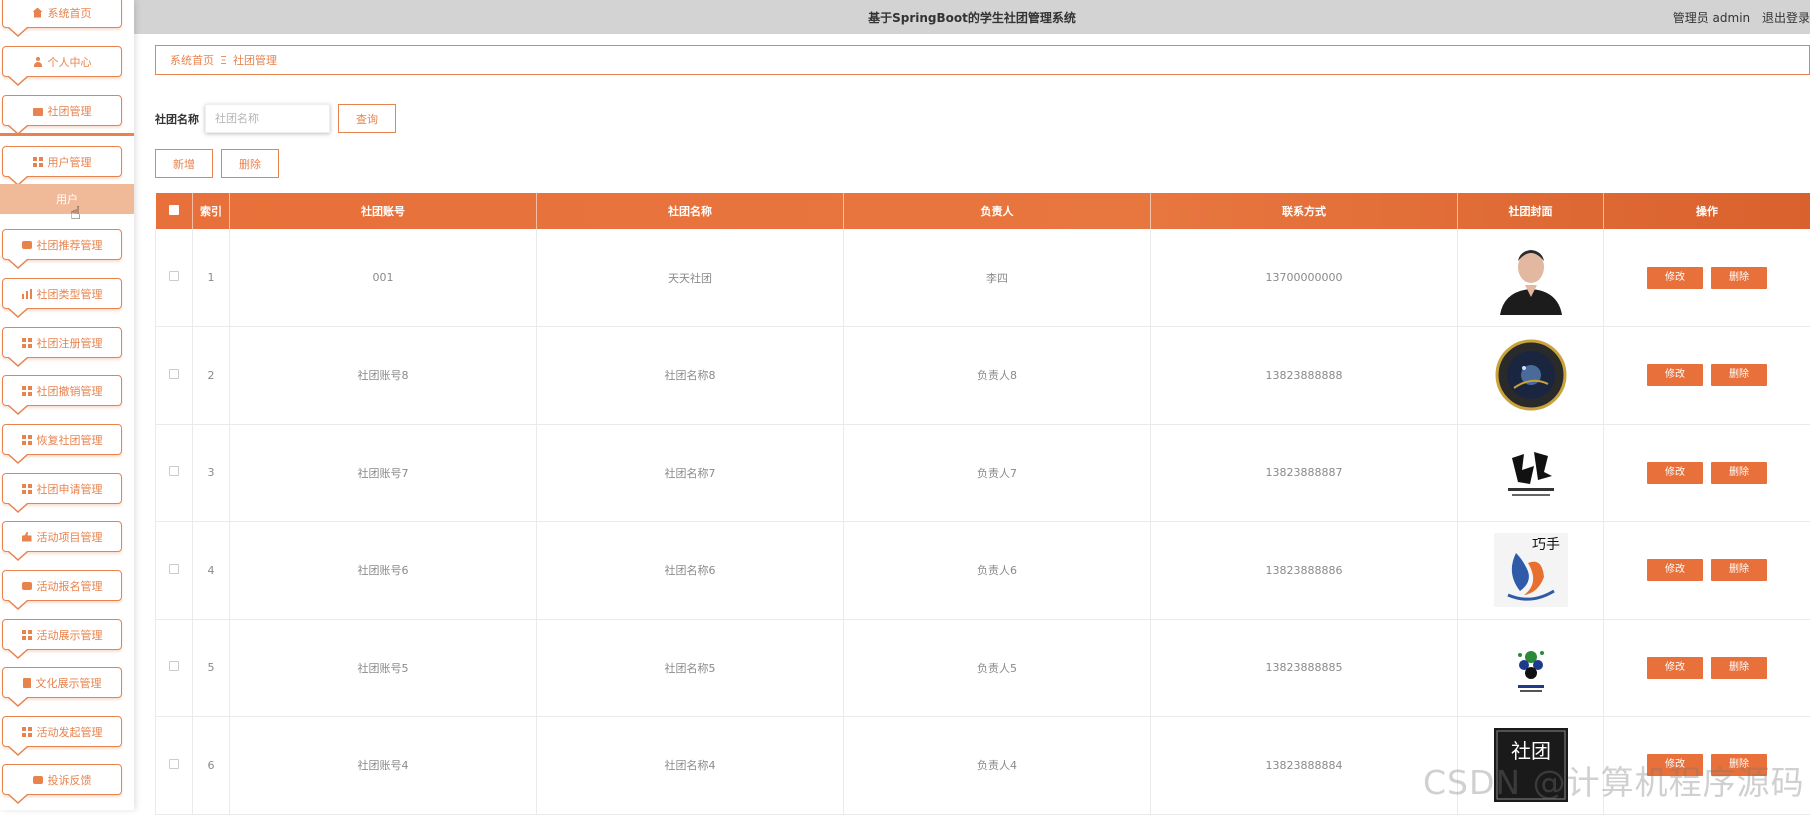  Describe the element at coordinates (211, 668) in the screenshot. I see `index-cell: 5` at that location.